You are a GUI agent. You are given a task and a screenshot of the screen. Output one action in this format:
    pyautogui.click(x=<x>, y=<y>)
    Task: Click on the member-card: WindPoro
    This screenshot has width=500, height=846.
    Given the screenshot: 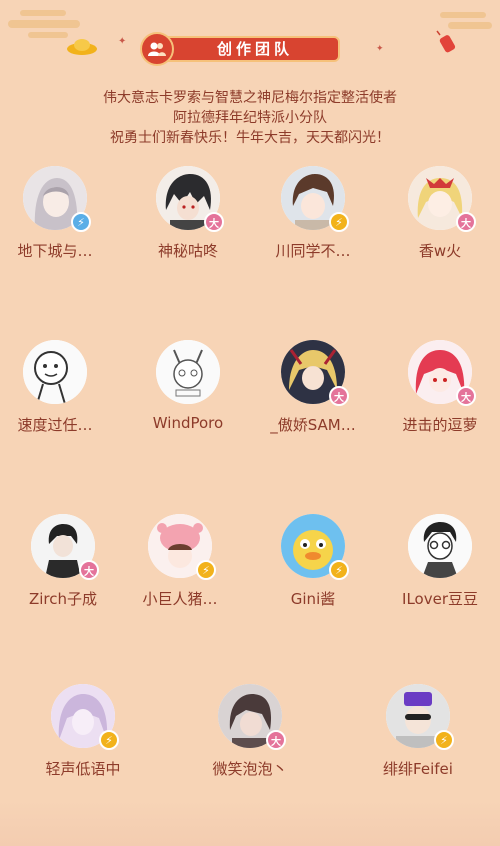 What is the action you would take?
    pyautogui.click(x=188, y=386)
    